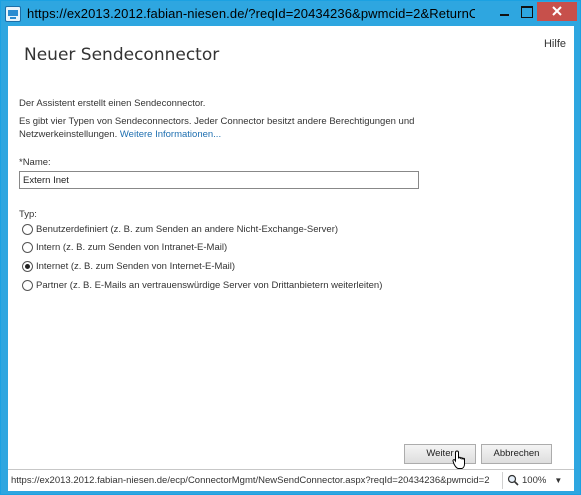 This screenshot has height=495, width=581. I want to click on name-label: *Name:, so click(35, 162).